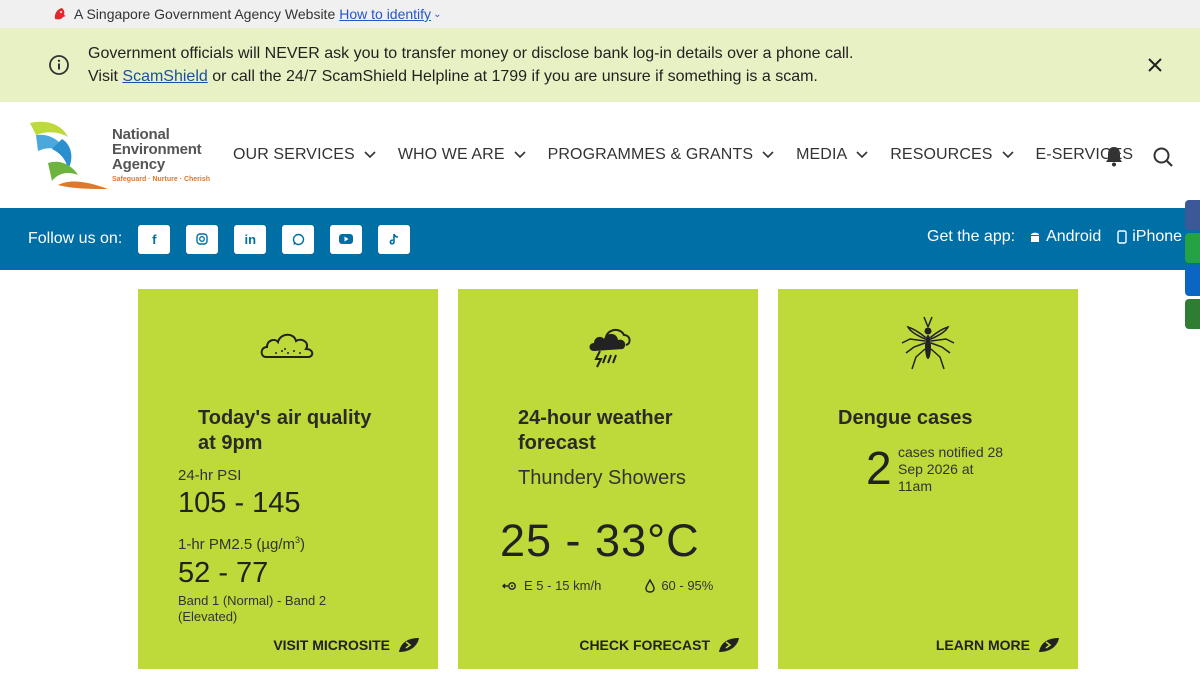 The height and width of the screenshot is (675, 1200). Describe the element at coordinates (595, 418) in the screenshot. I see `weather-title-line-1: 24-hour weather` at that location.